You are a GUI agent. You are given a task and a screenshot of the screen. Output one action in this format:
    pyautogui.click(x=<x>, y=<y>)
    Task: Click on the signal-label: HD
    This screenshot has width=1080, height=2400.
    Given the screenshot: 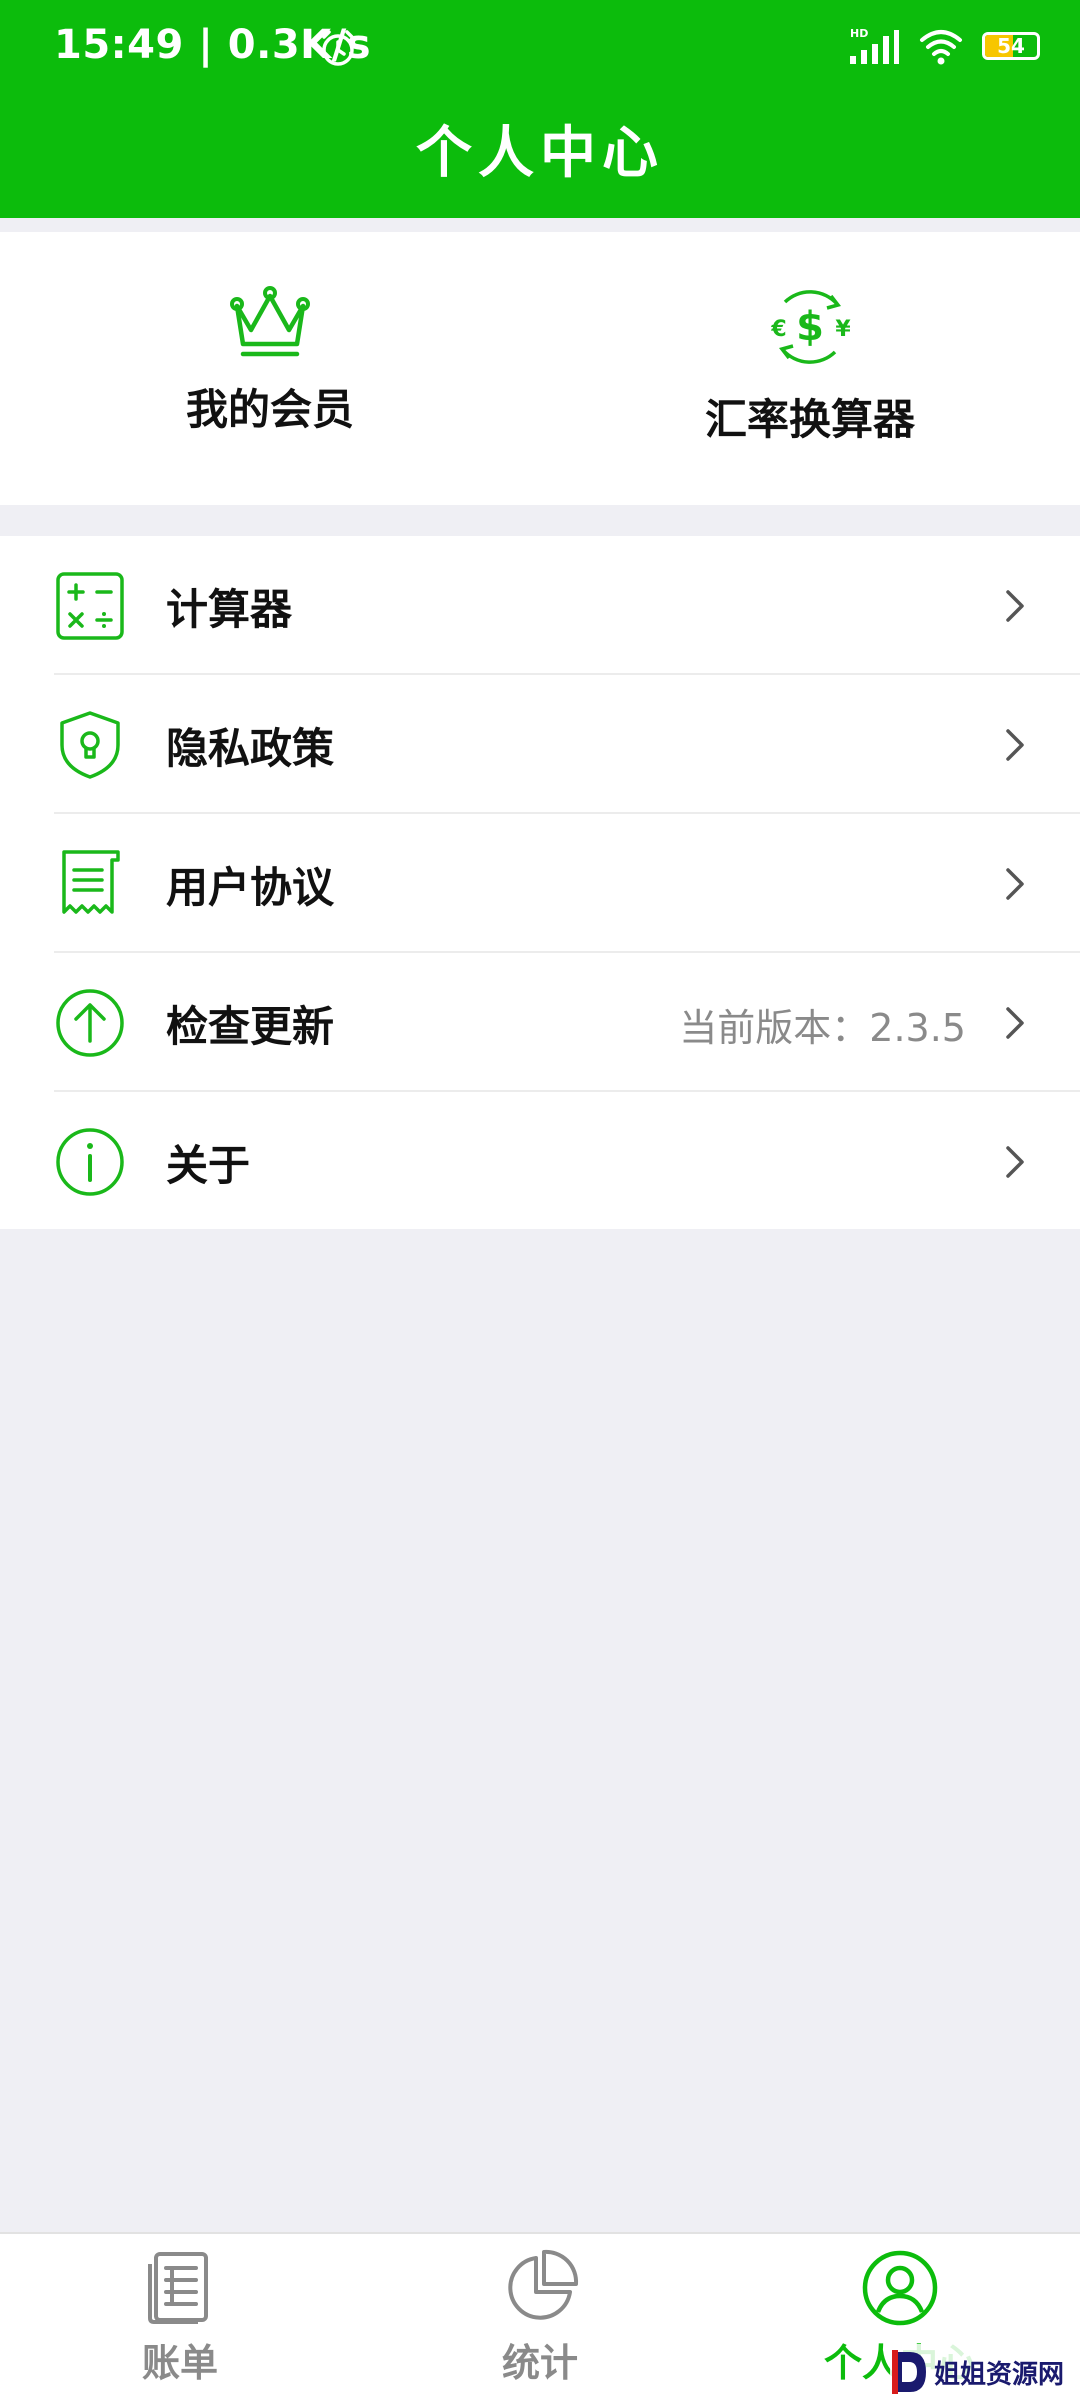 What is the action you would take?
    pyautogui.click(x=859, y=33)
    